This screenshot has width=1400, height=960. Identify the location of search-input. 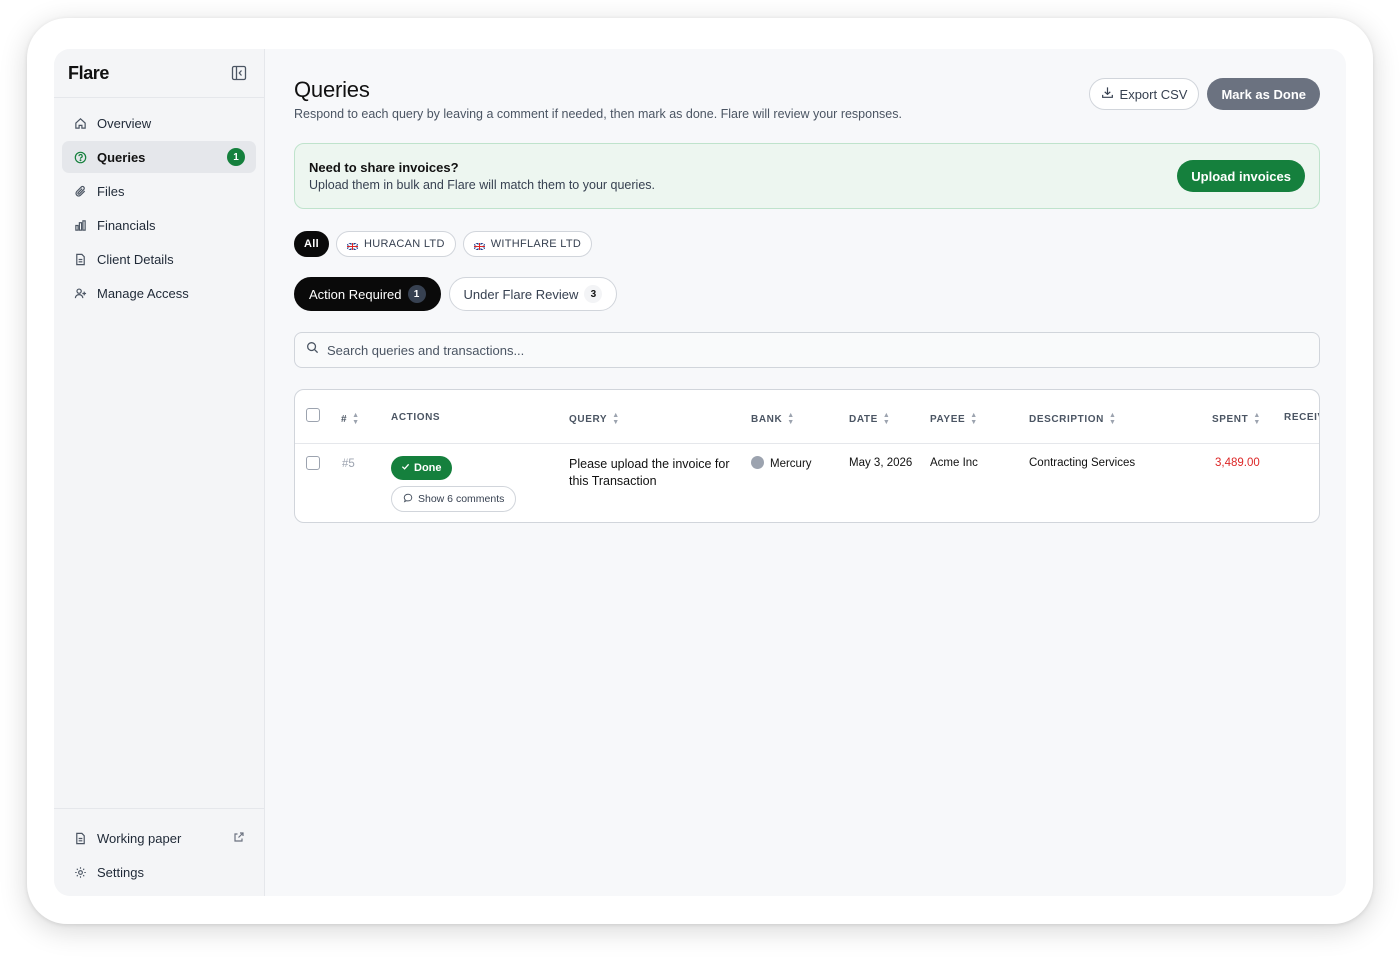
(817, 350).